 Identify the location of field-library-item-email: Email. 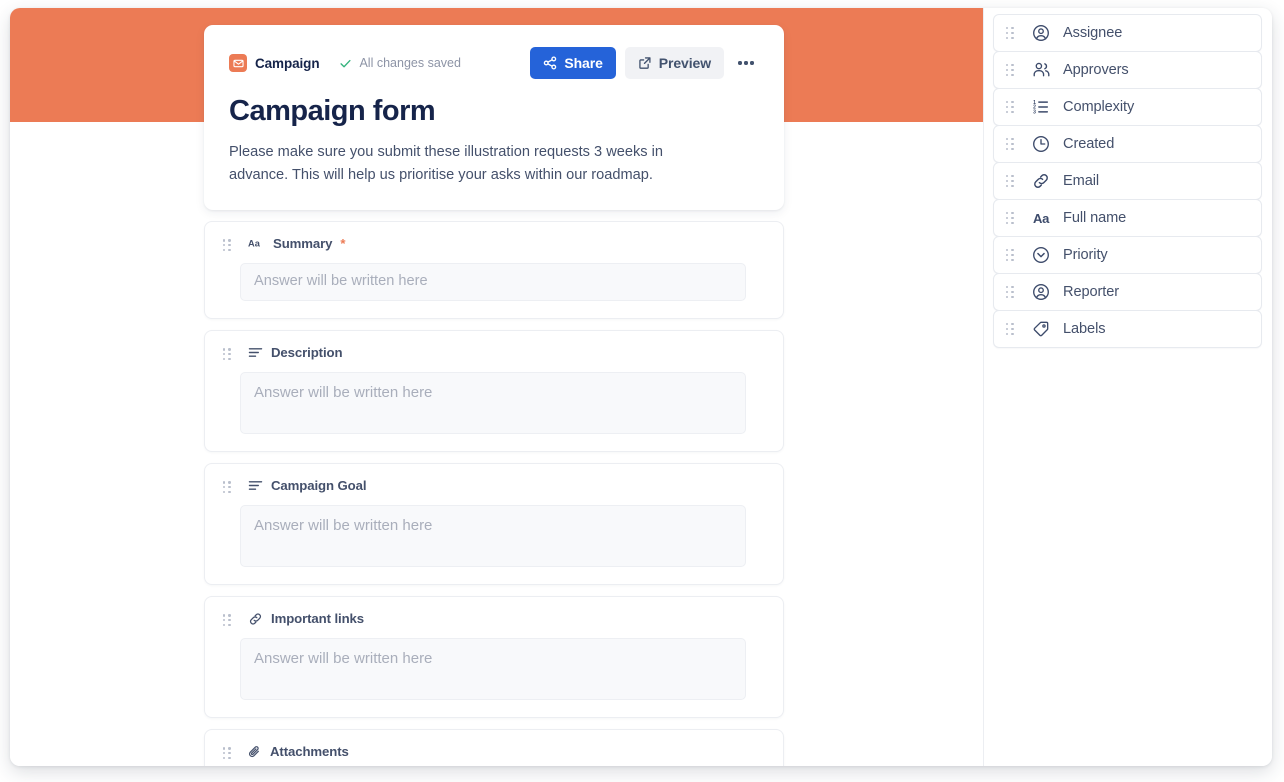
(1127, 181).